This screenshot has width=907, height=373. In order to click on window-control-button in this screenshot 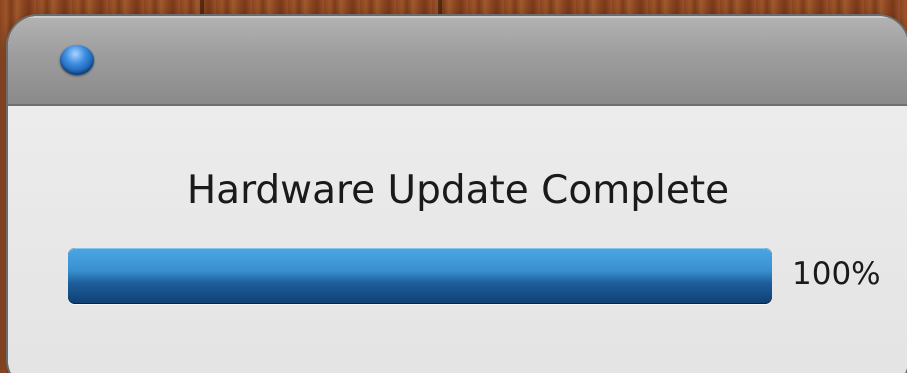, I will do `click(77, 60)`.